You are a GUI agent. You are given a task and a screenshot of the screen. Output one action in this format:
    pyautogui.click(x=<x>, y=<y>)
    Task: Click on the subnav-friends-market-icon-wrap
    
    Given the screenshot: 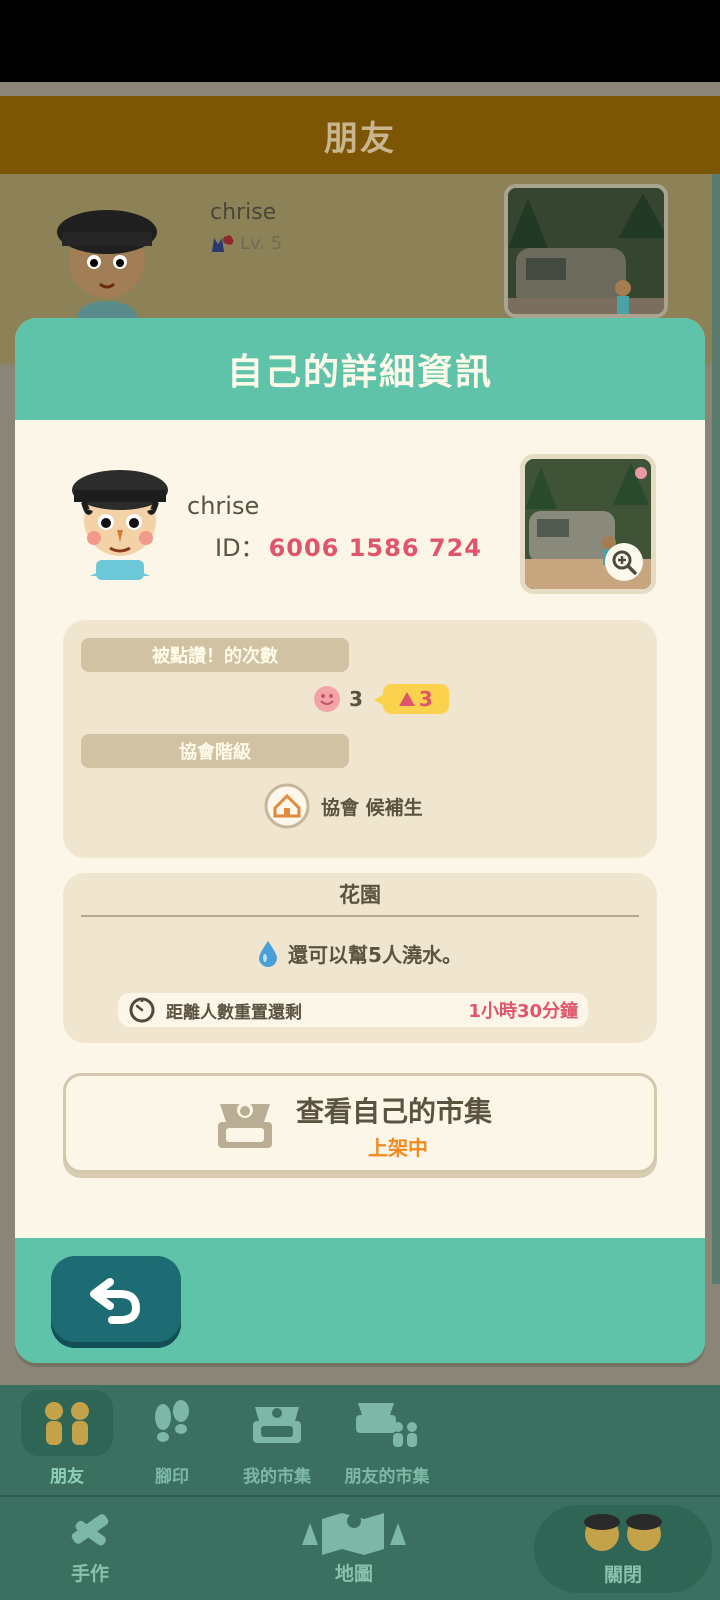 What is the action you would take?
    pyautogui.click(x=387, y=1423)
    